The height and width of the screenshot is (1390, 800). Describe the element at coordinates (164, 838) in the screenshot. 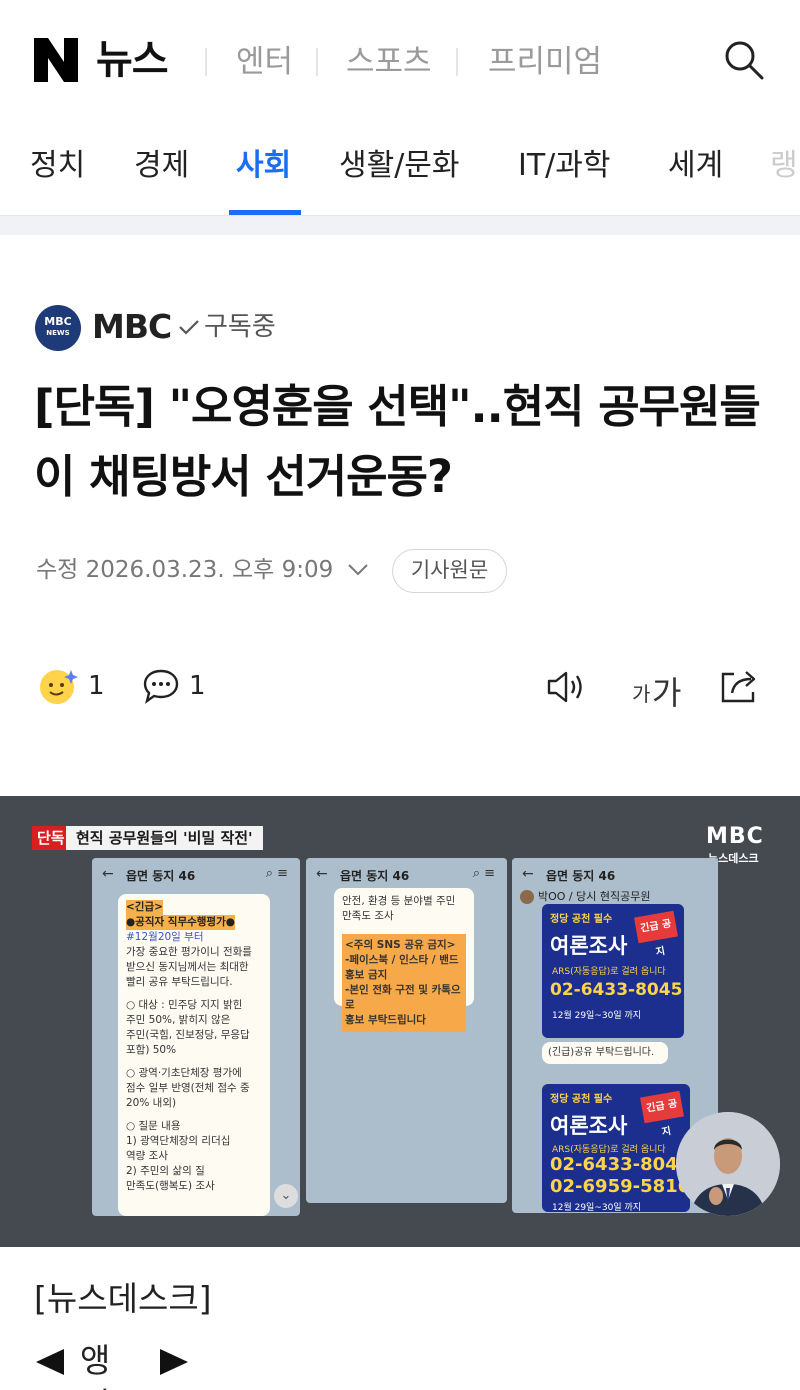

I see `video-caption: 현직 공무원들의 '비밀 작전'` at that location.